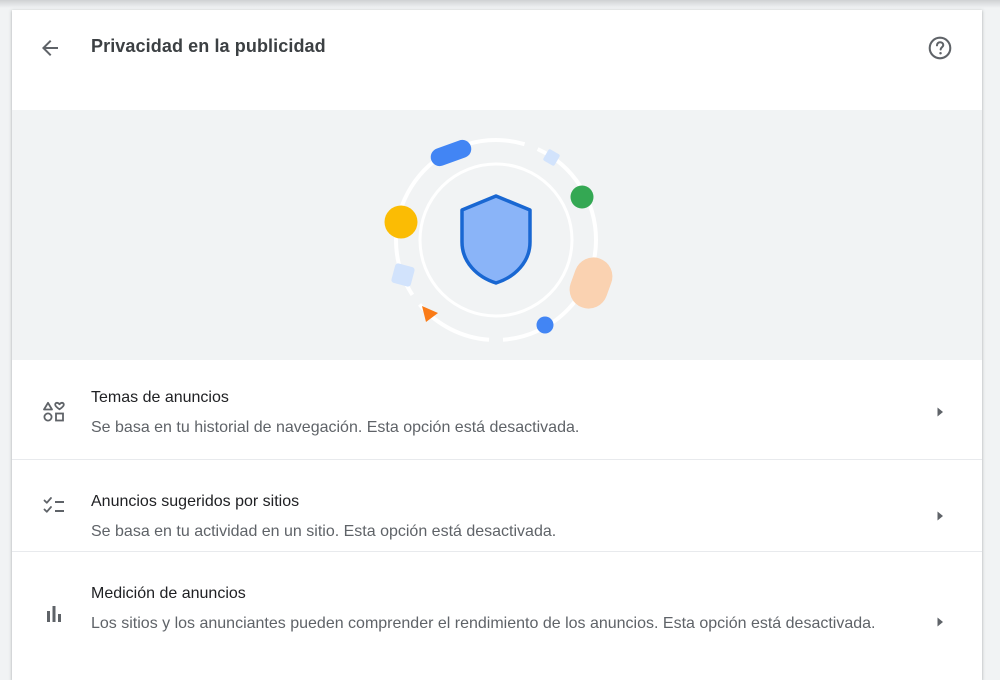 This screenshot has width=1000, height=680. Describe the element at coordinates (403, 275) in the screenshot. I see `light-blue-tile-shape` at that location.